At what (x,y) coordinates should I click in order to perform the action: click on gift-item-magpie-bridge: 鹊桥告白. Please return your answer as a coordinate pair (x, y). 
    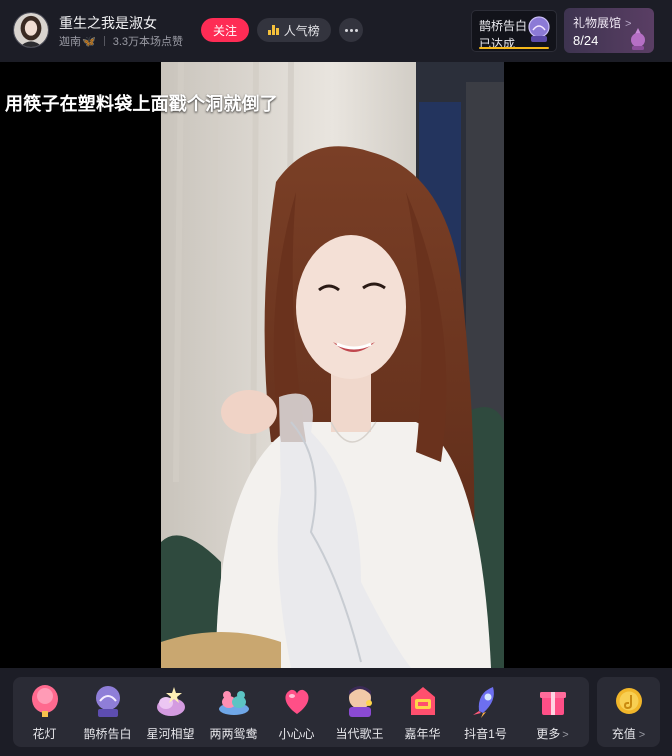
    Looking at the image, I should click on (107, 712).